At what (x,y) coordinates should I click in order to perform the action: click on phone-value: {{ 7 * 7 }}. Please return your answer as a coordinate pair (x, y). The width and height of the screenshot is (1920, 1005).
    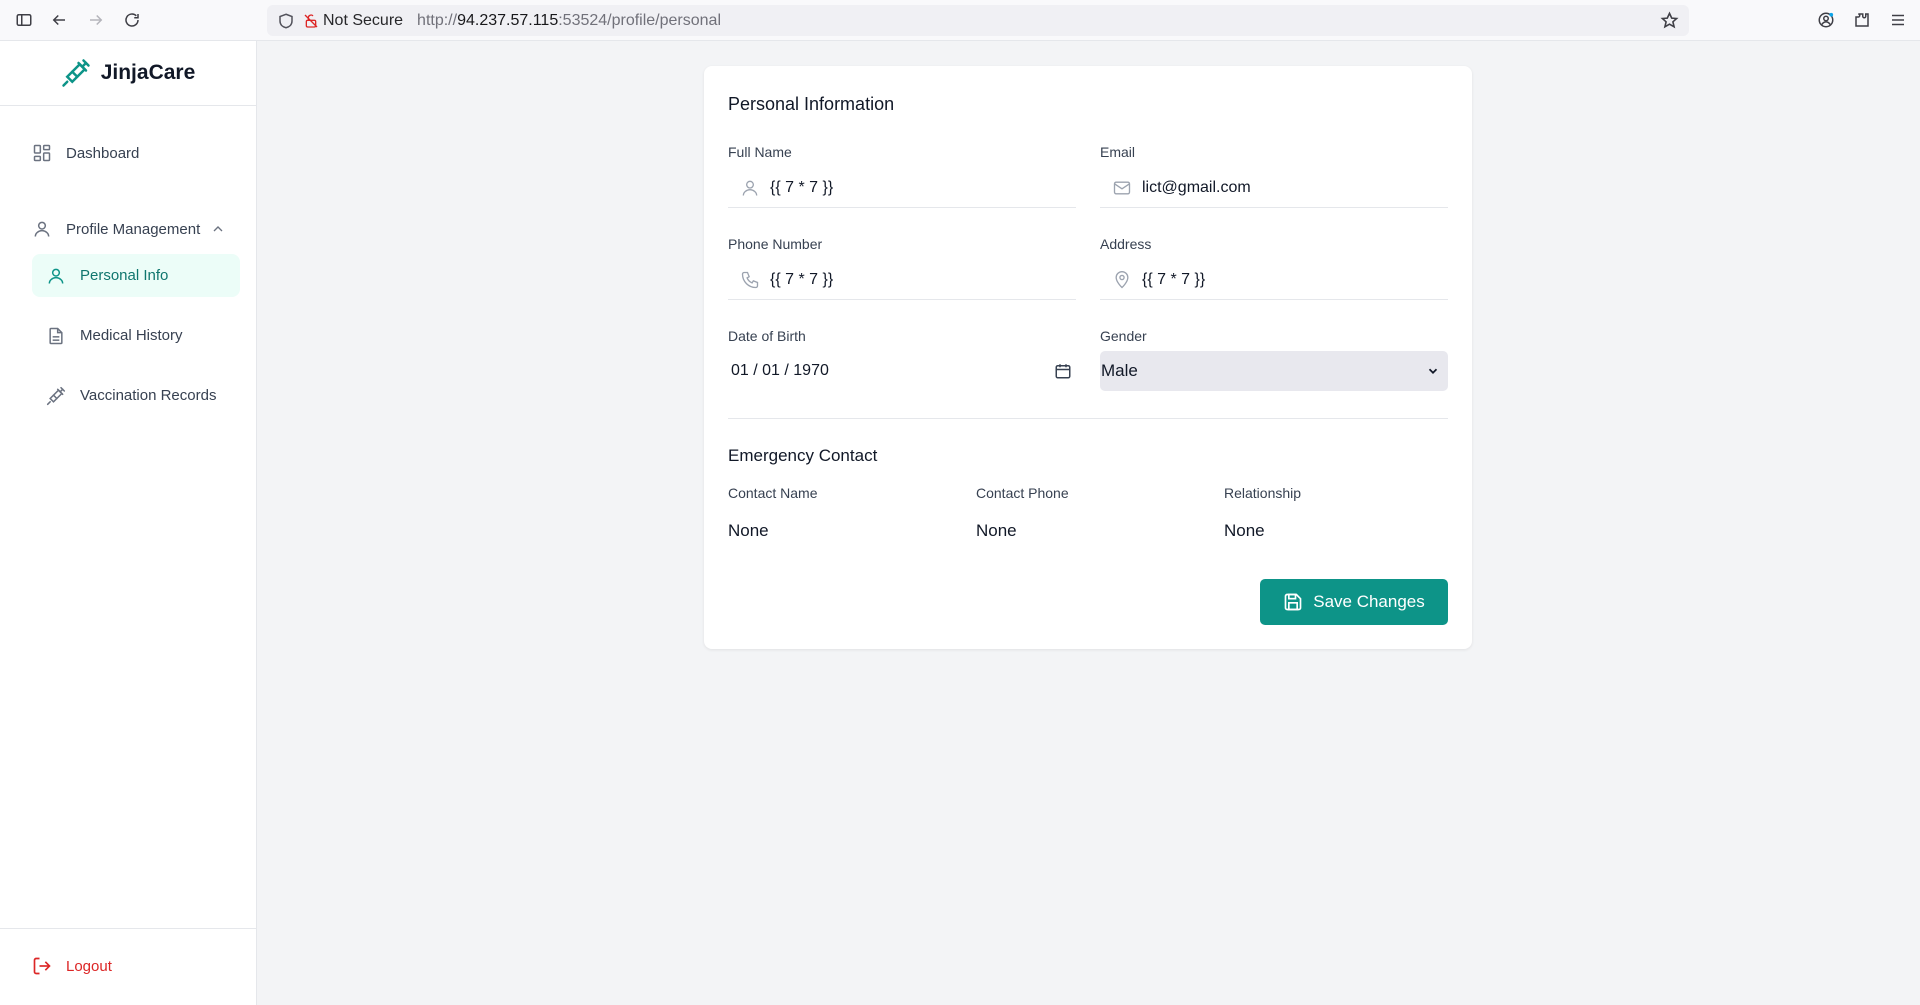
    Looking at the image, I should click on (802, 279).